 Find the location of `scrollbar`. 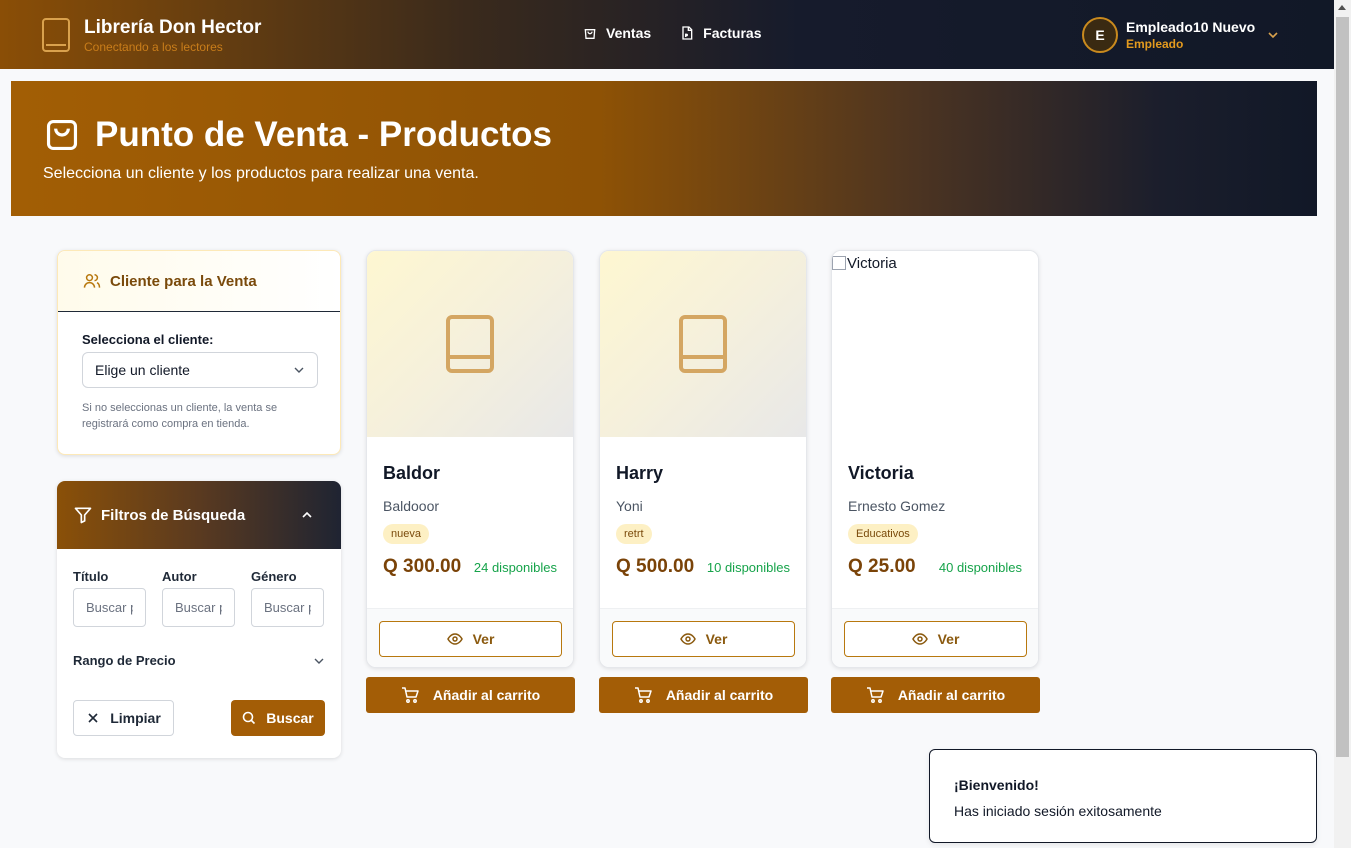

scrollbar is located at coordinates (1342, 424).